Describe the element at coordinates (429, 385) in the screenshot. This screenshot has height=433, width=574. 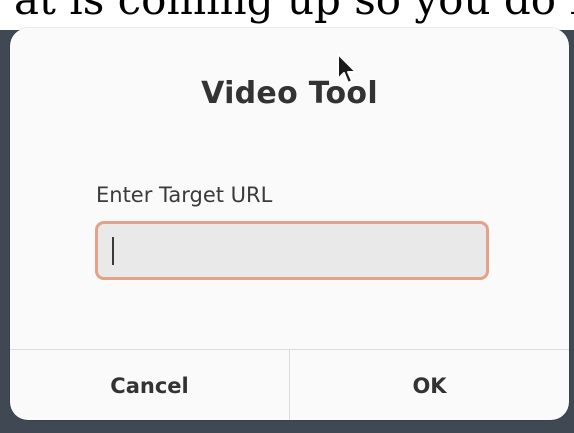
I see `ok-button: OK` at that location.